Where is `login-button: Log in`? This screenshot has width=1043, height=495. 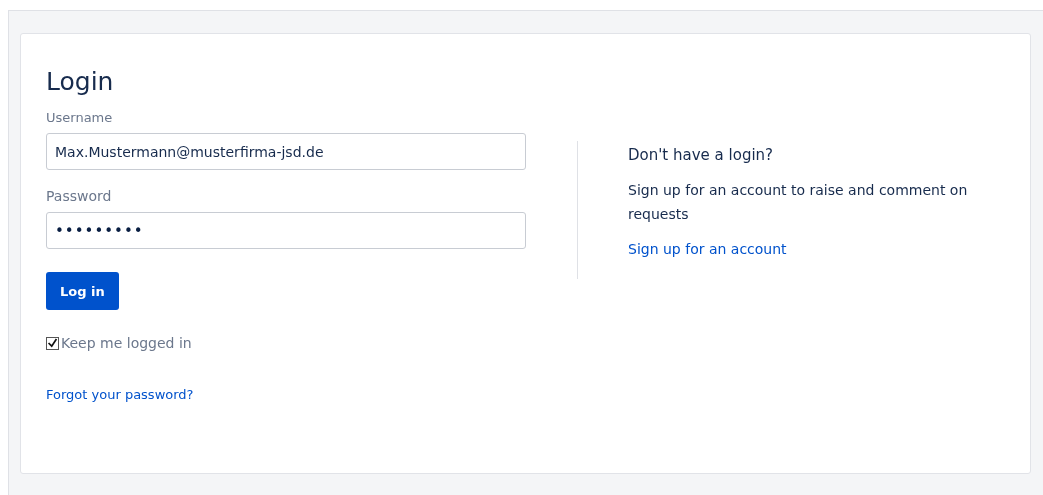
login-button: Log in is located at coordinates (82, 291).